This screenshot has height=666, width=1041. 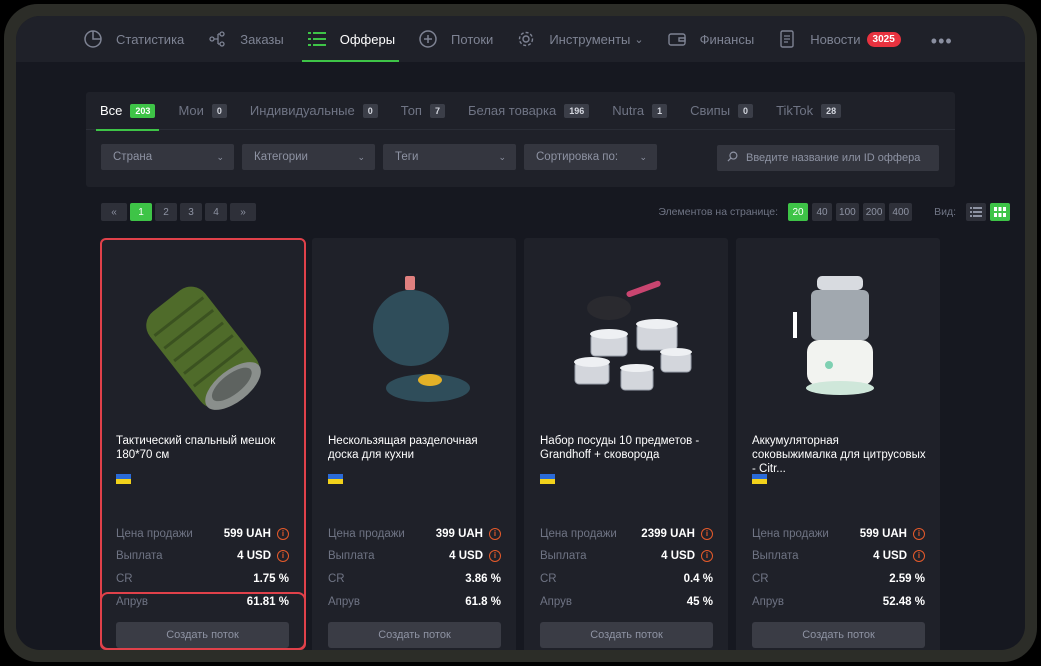 What do you see at coordinates (141, 212) in the screenshot?
I see `page-button: 1` at bounding box center [141, 212].